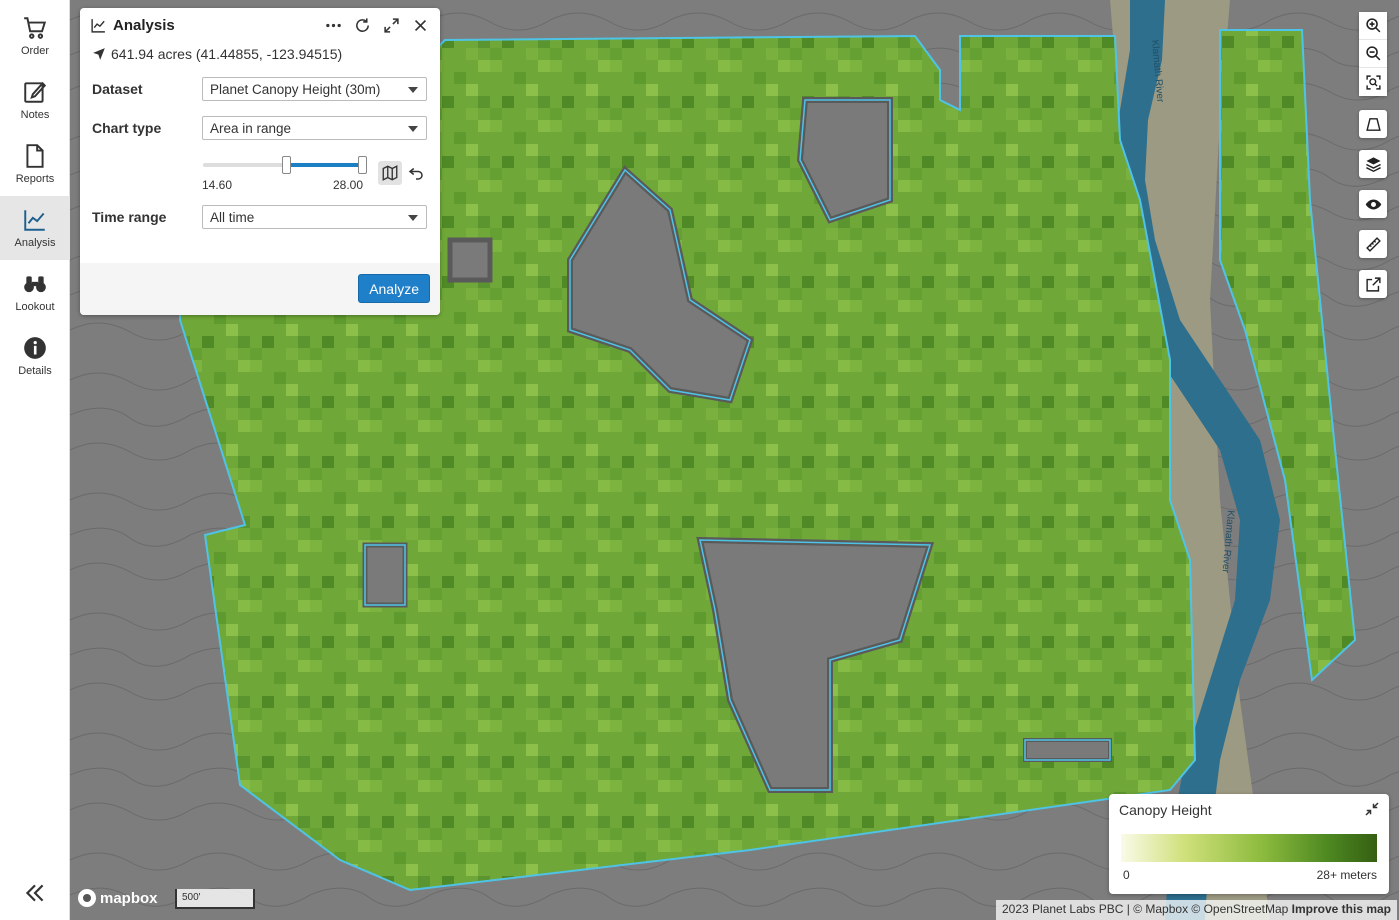  What do you see at coordinates (362, 165) in the screenshot?
I see `slider-thumb-high` at bounding box center [362, 165].